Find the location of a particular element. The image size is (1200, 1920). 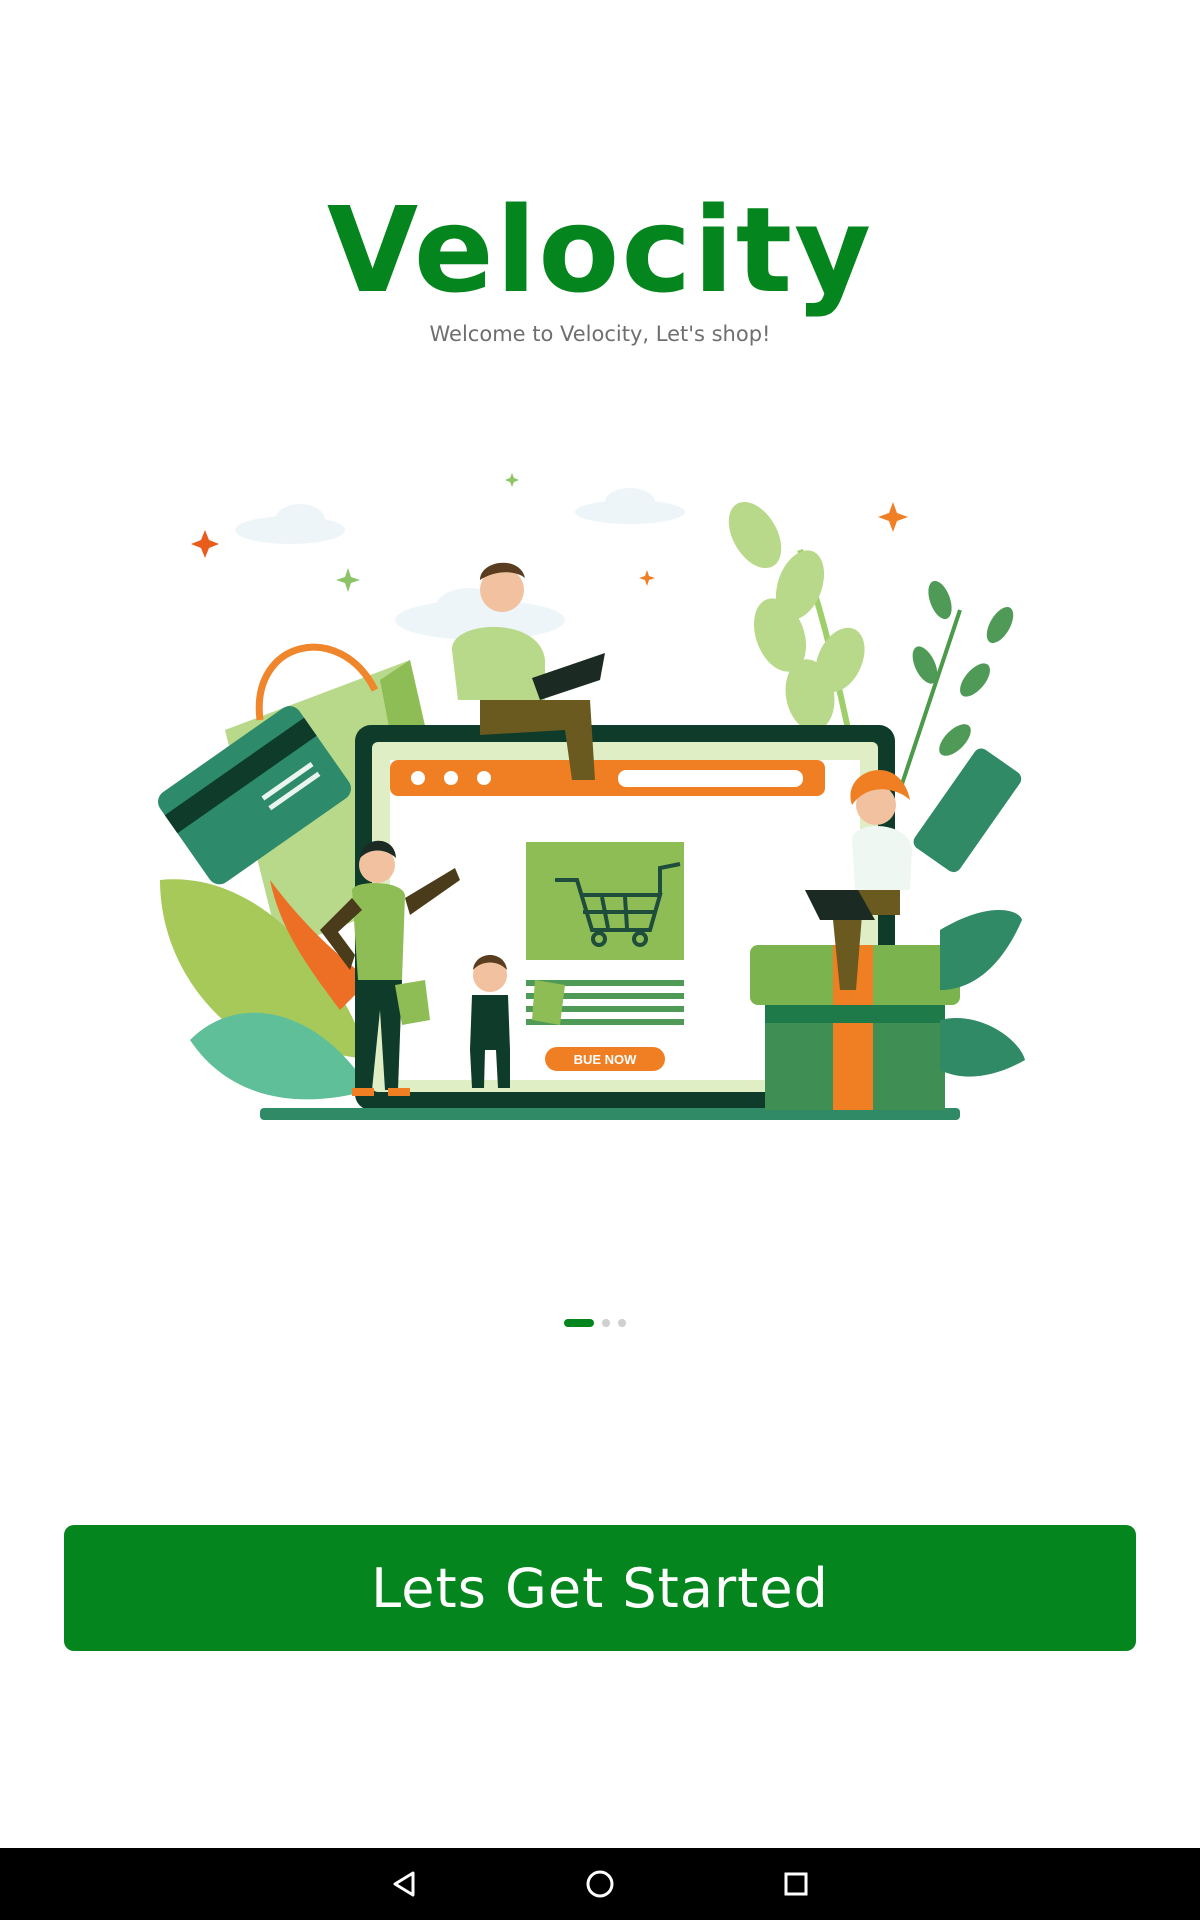

system-navigation-bar is located at coordinates (600, 1884).